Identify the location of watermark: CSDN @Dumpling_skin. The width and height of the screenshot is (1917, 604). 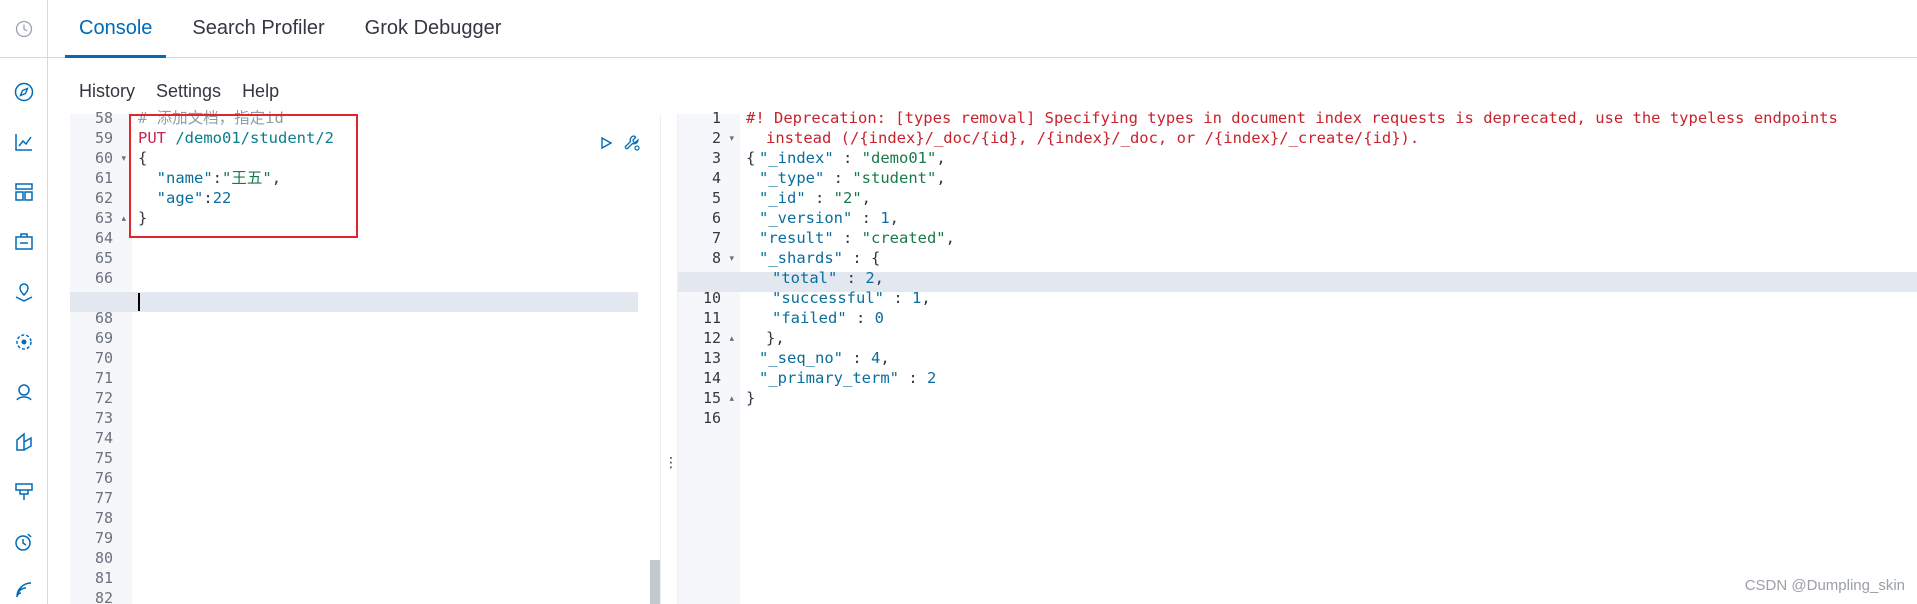
(1824, 585).